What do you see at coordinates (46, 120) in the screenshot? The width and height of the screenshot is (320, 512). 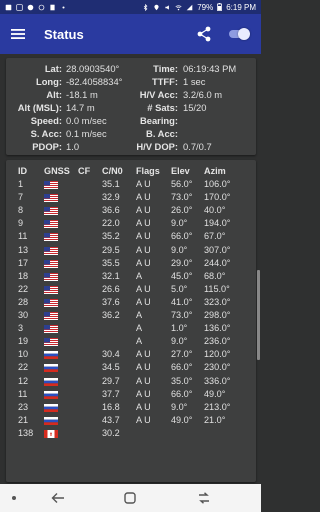 I see `speed-label: Speed:` at bounding box center [46, 120].